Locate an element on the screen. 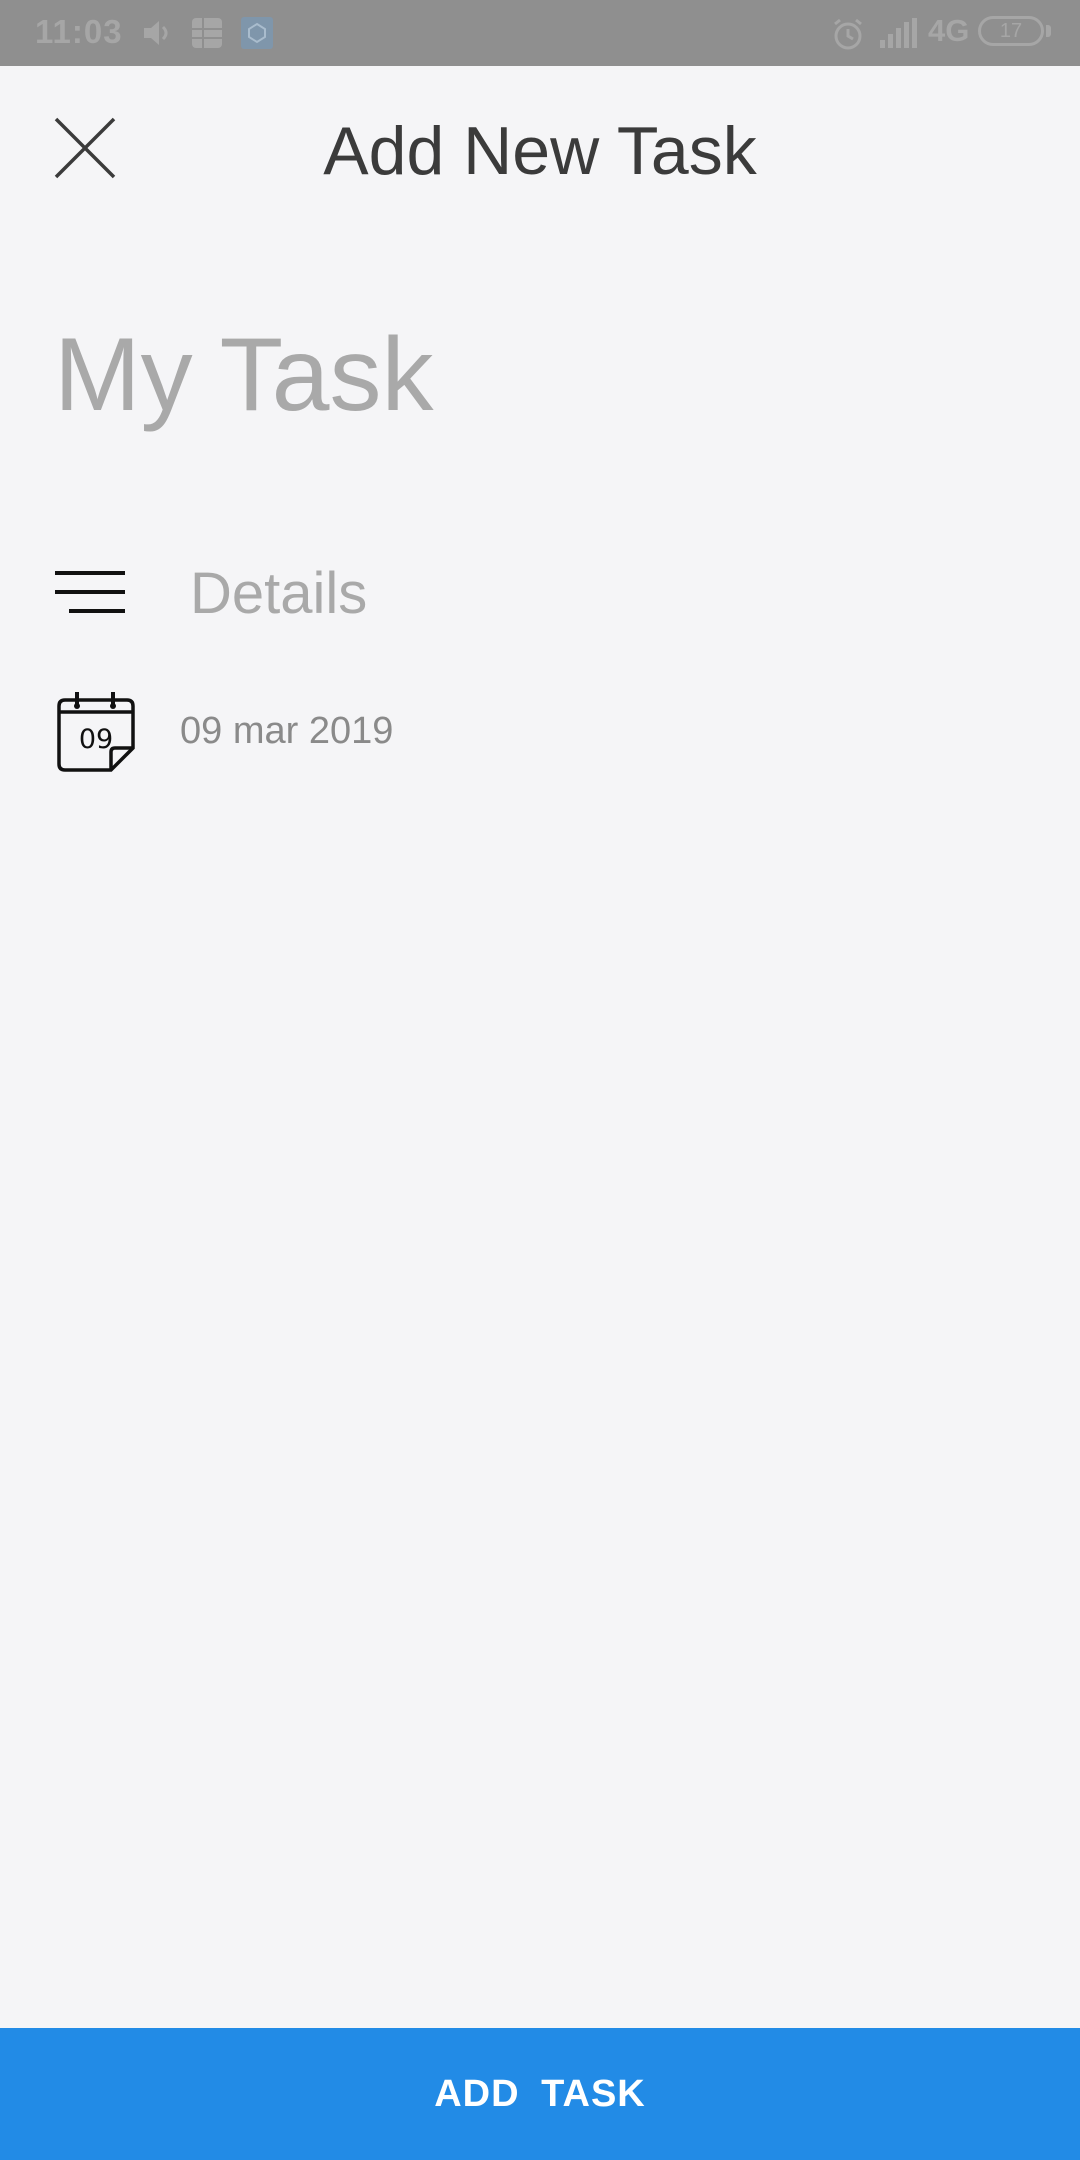 The image size is (1080, 2160). due-date: 09 mar 2019 is located at coordinates (286, 731).